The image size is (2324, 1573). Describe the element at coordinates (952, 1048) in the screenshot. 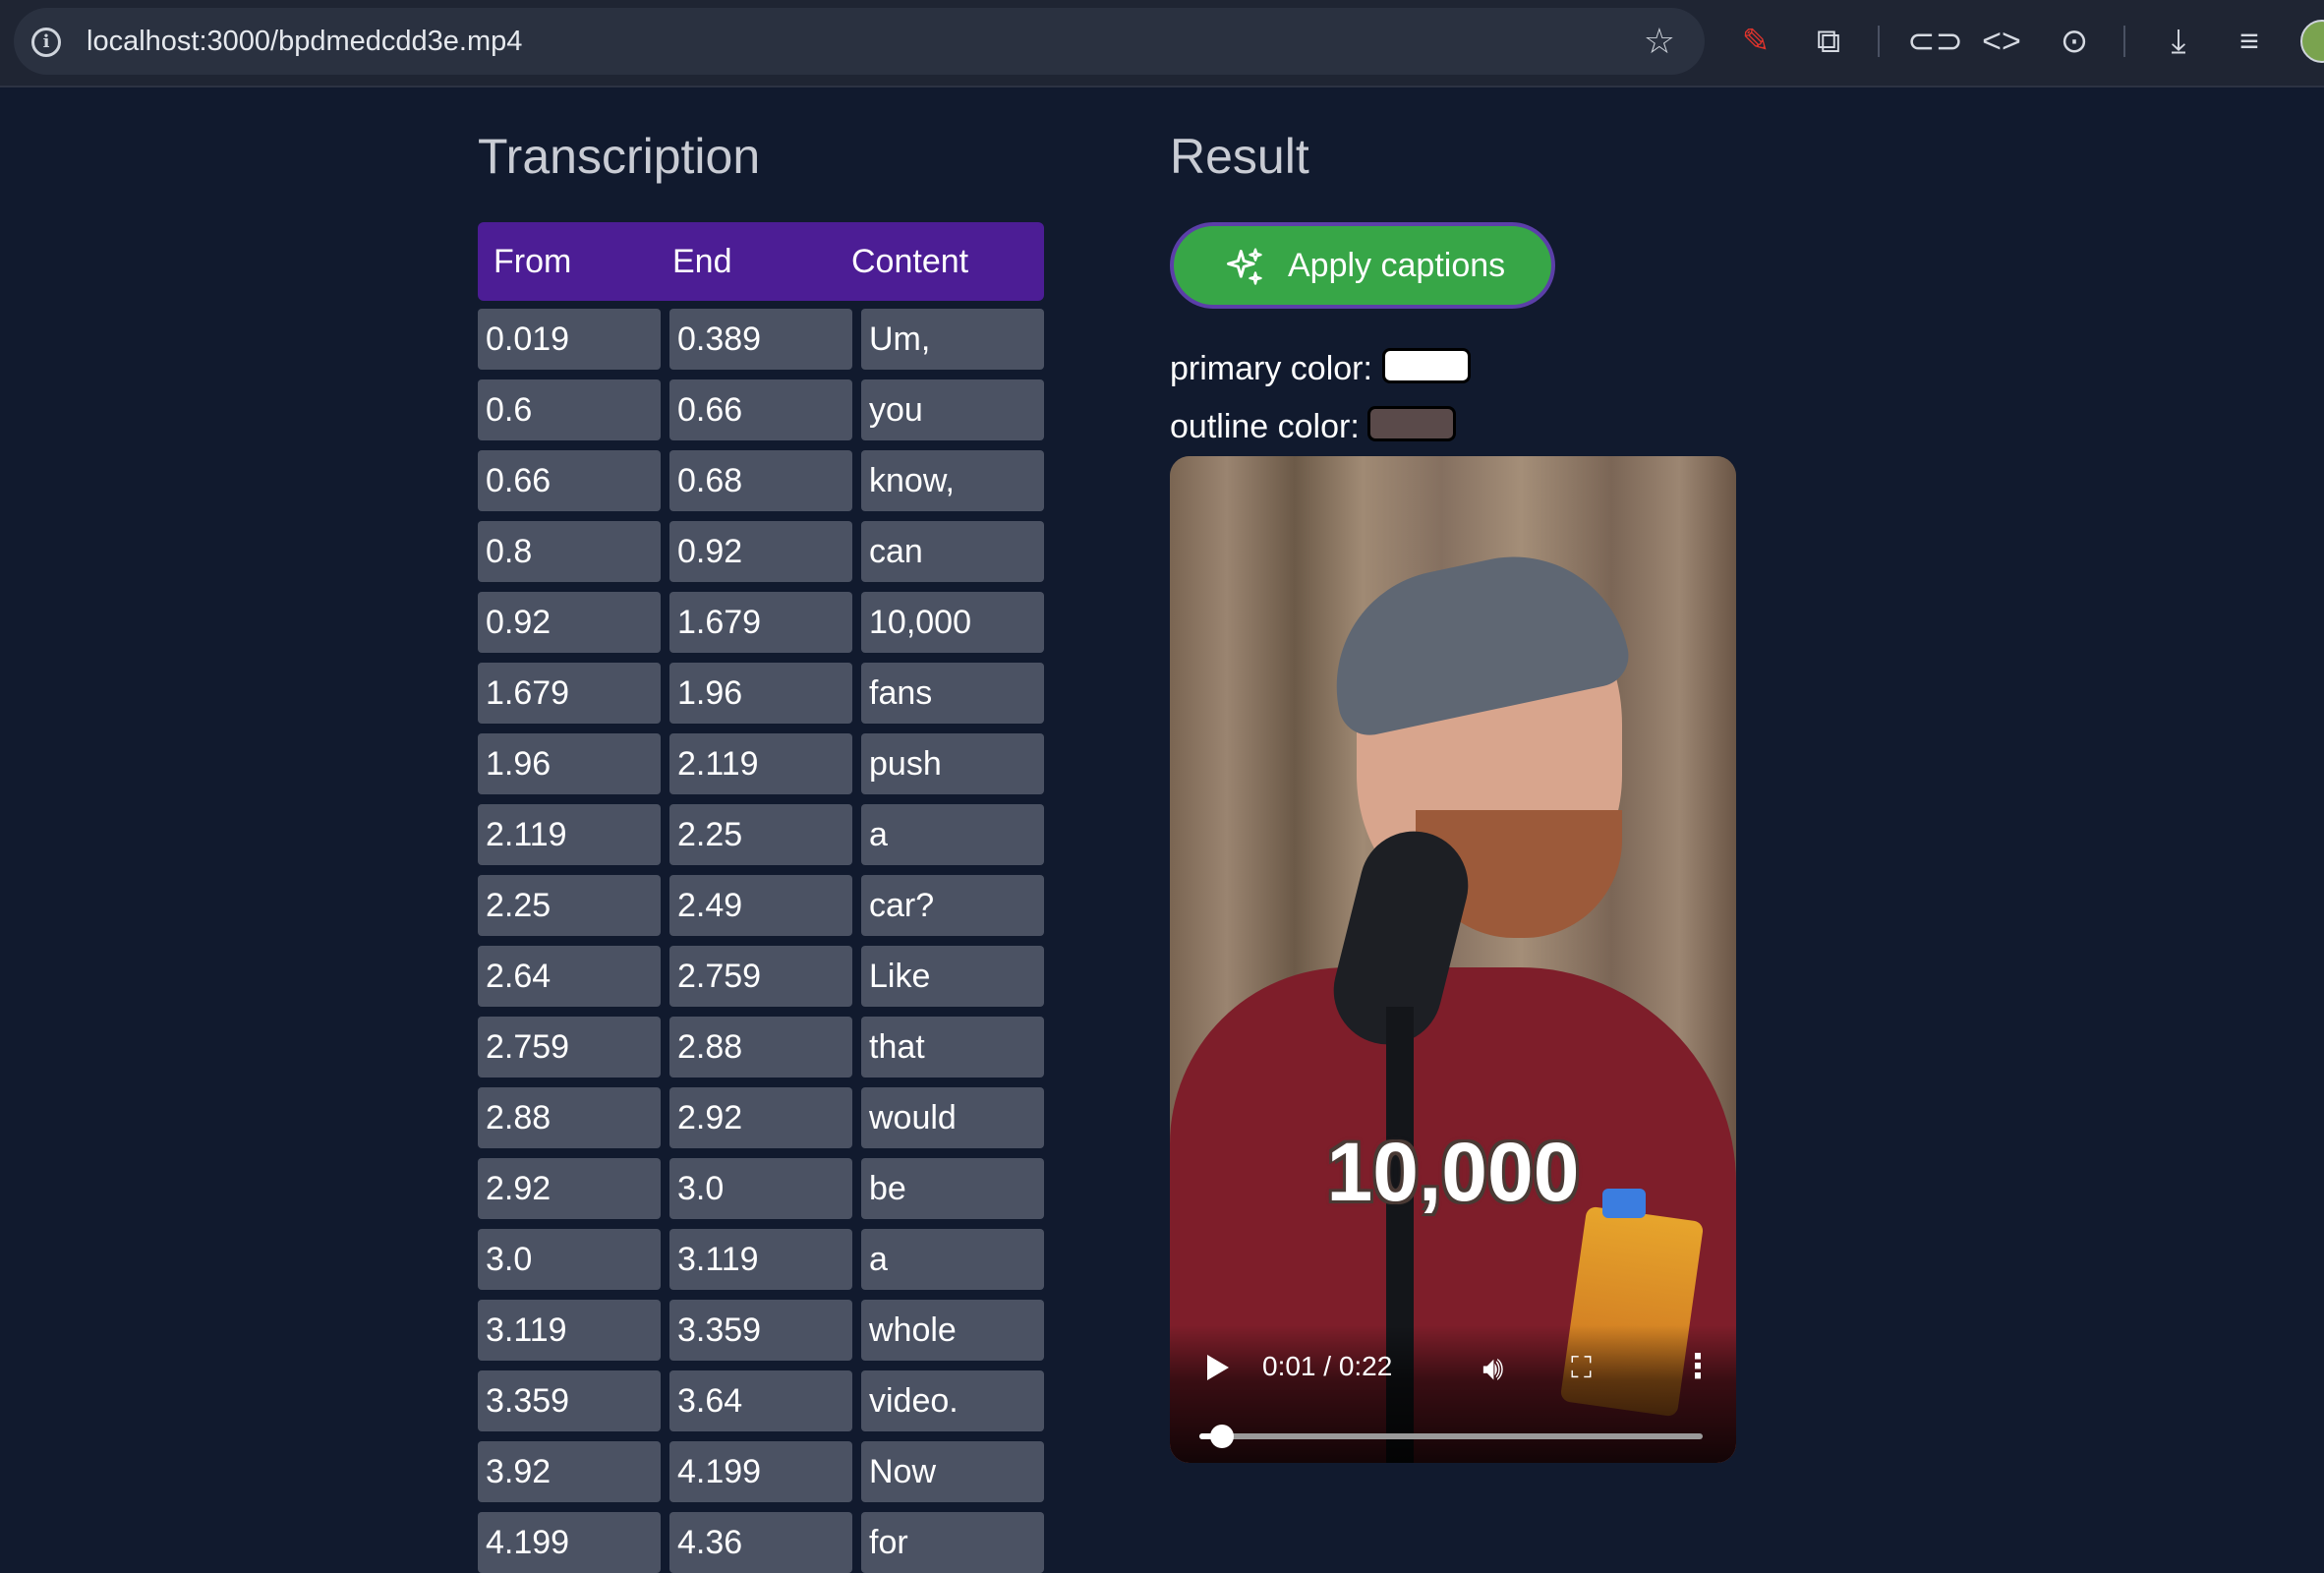

I see `cell-content: that` at that location.